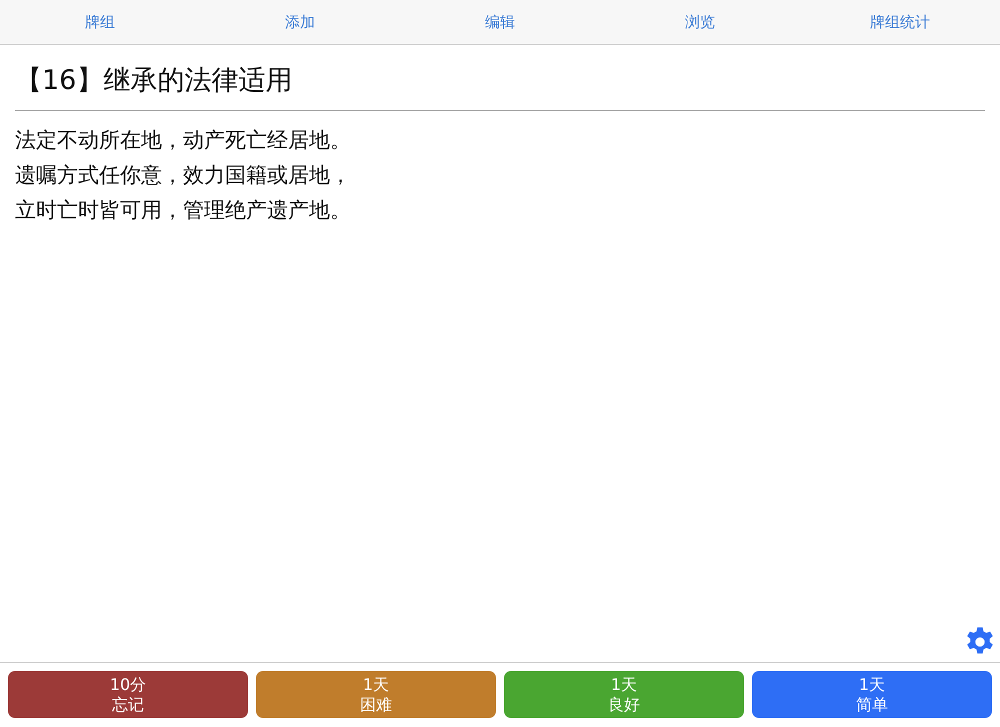  Describe the element at coordinates (183, 175) in the screenshot. I see `card-text-line: 遗嘱方式任你意，效力国籍或居地，` at that location.